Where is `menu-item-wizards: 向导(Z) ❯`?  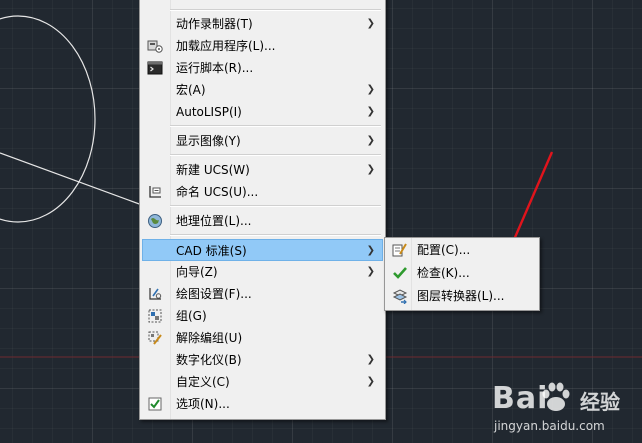 menu-item-wizards: 向导(Z) ❯ is located at coordinates (262, 272).